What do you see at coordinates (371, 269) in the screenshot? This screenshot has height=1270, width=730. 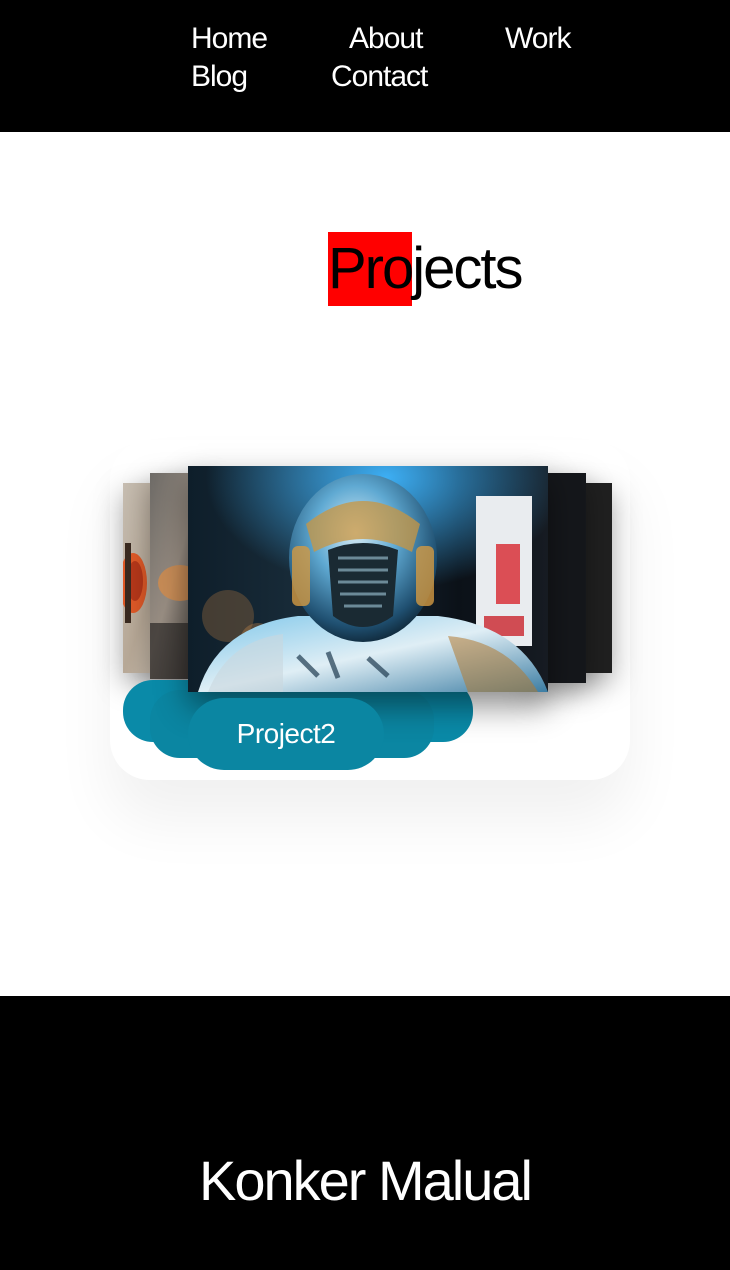 I see `title-highlight: Pro` at bounding box center [371, 269].